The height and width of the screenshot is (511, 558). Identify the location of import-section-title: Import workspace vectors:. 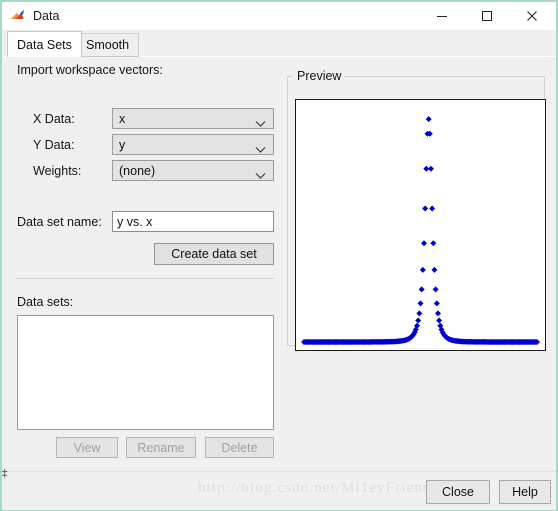
(90, 70).